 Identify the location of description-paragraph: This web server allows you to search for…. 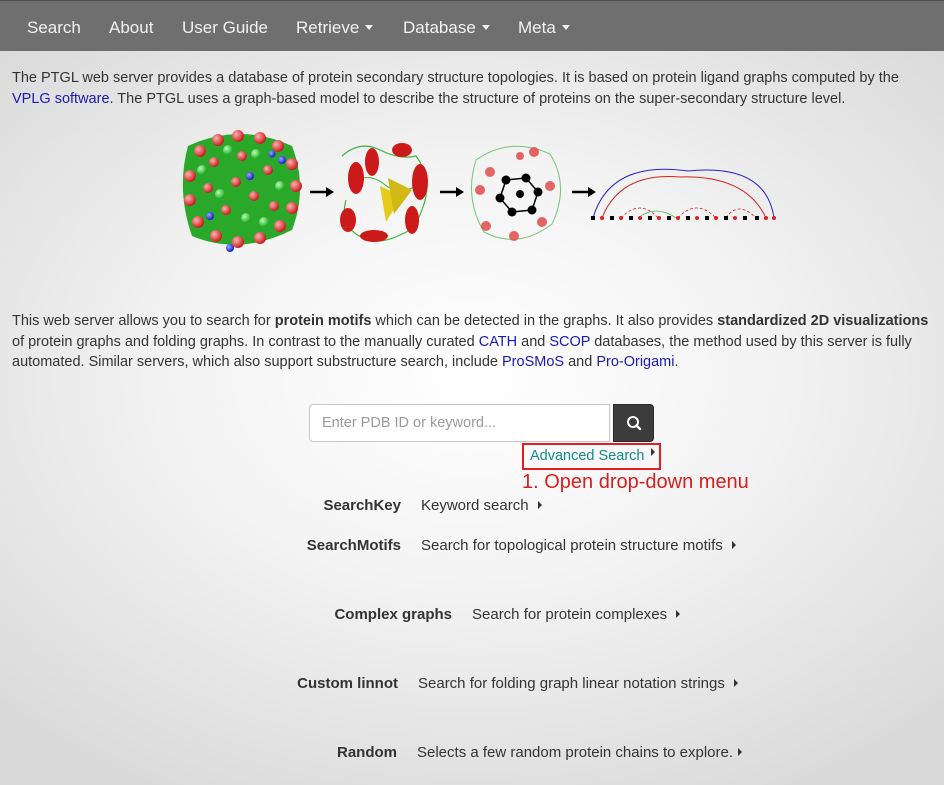
(474, 342).